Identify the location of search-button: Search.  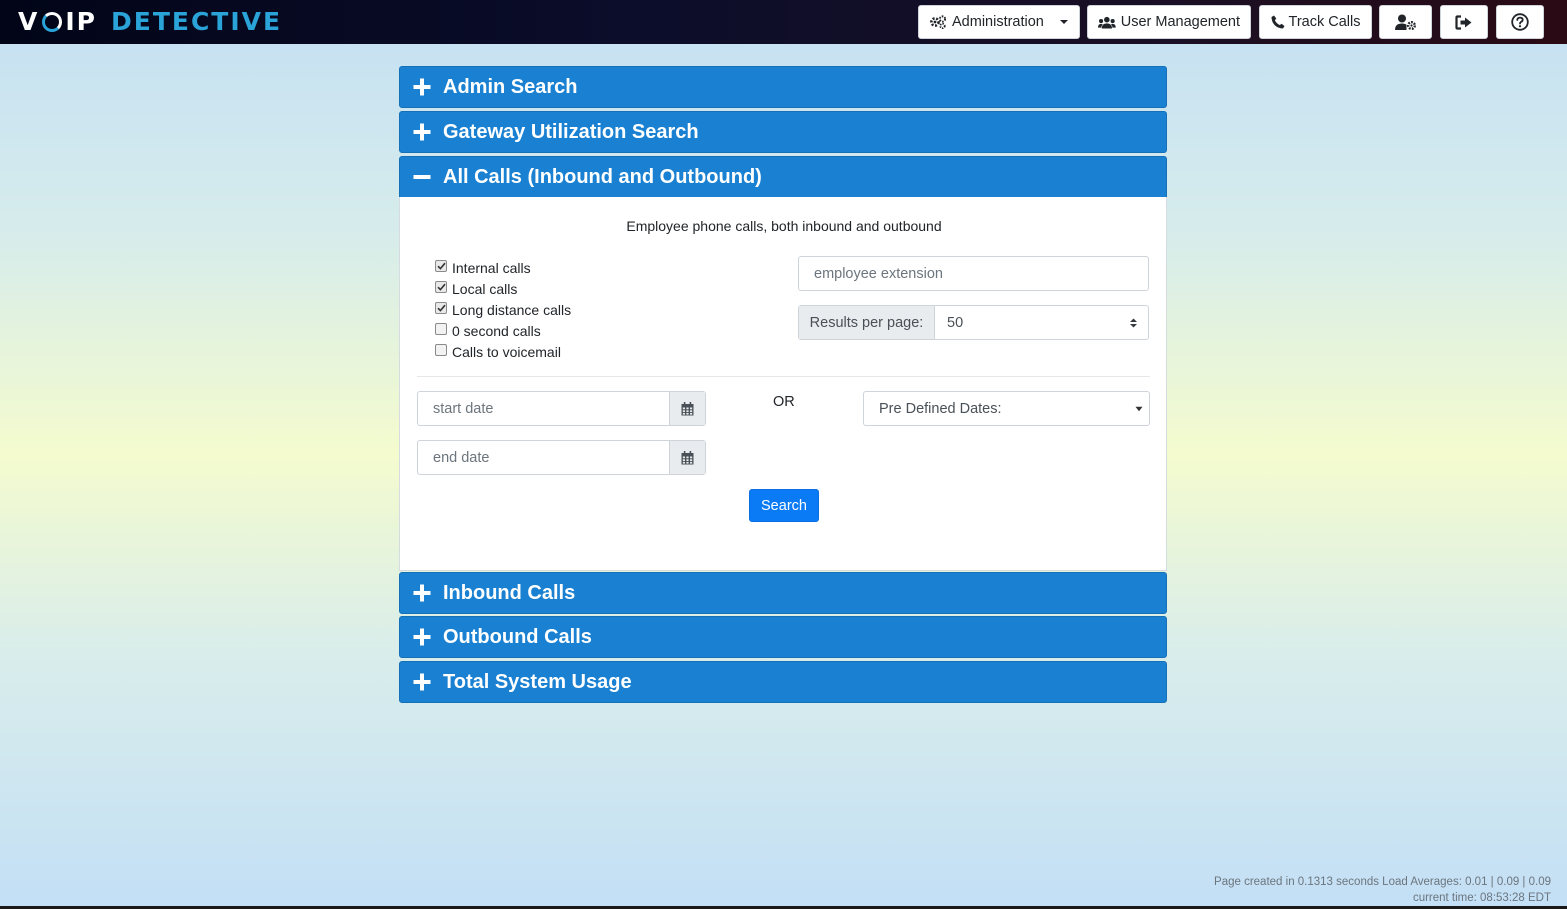
(784, 505).